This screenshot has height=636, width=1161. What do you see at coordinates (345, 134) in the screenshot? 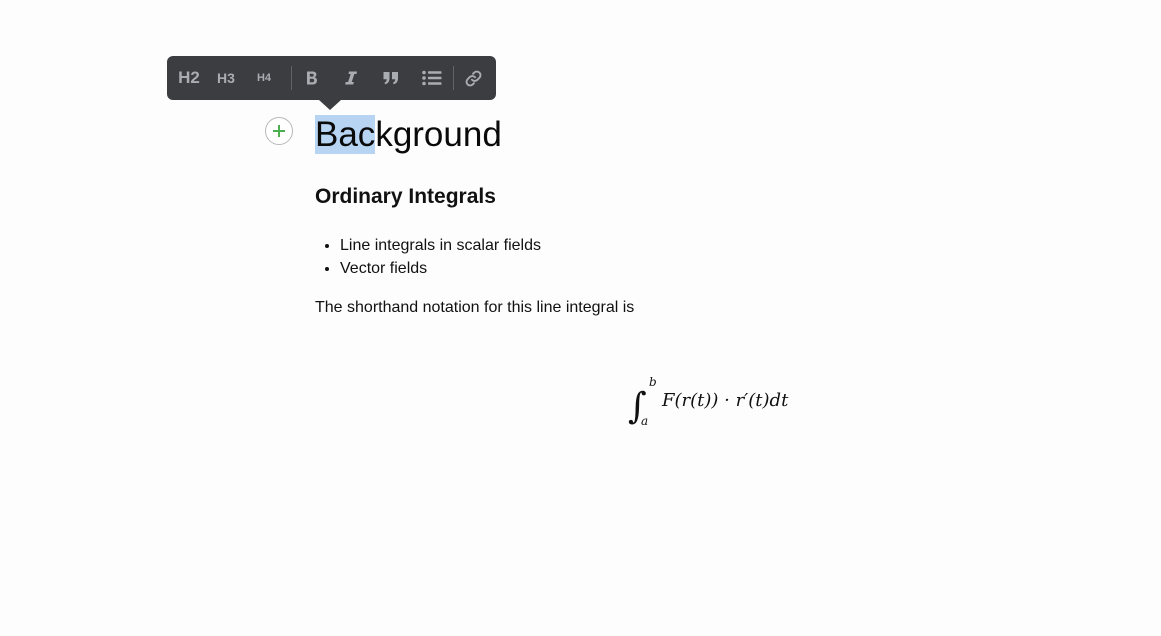
I see `selected-text: Bac` at bounding box center [345, 134].